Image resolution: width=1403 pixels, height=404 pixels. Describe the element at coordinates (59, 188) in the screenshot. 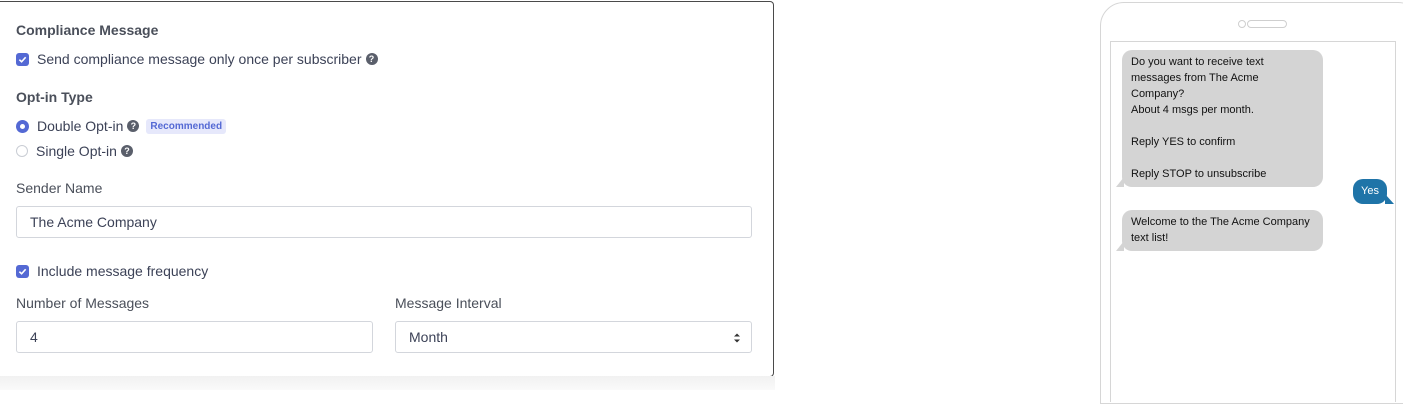

I see `sender-name-heading: Sender Name` at that location.